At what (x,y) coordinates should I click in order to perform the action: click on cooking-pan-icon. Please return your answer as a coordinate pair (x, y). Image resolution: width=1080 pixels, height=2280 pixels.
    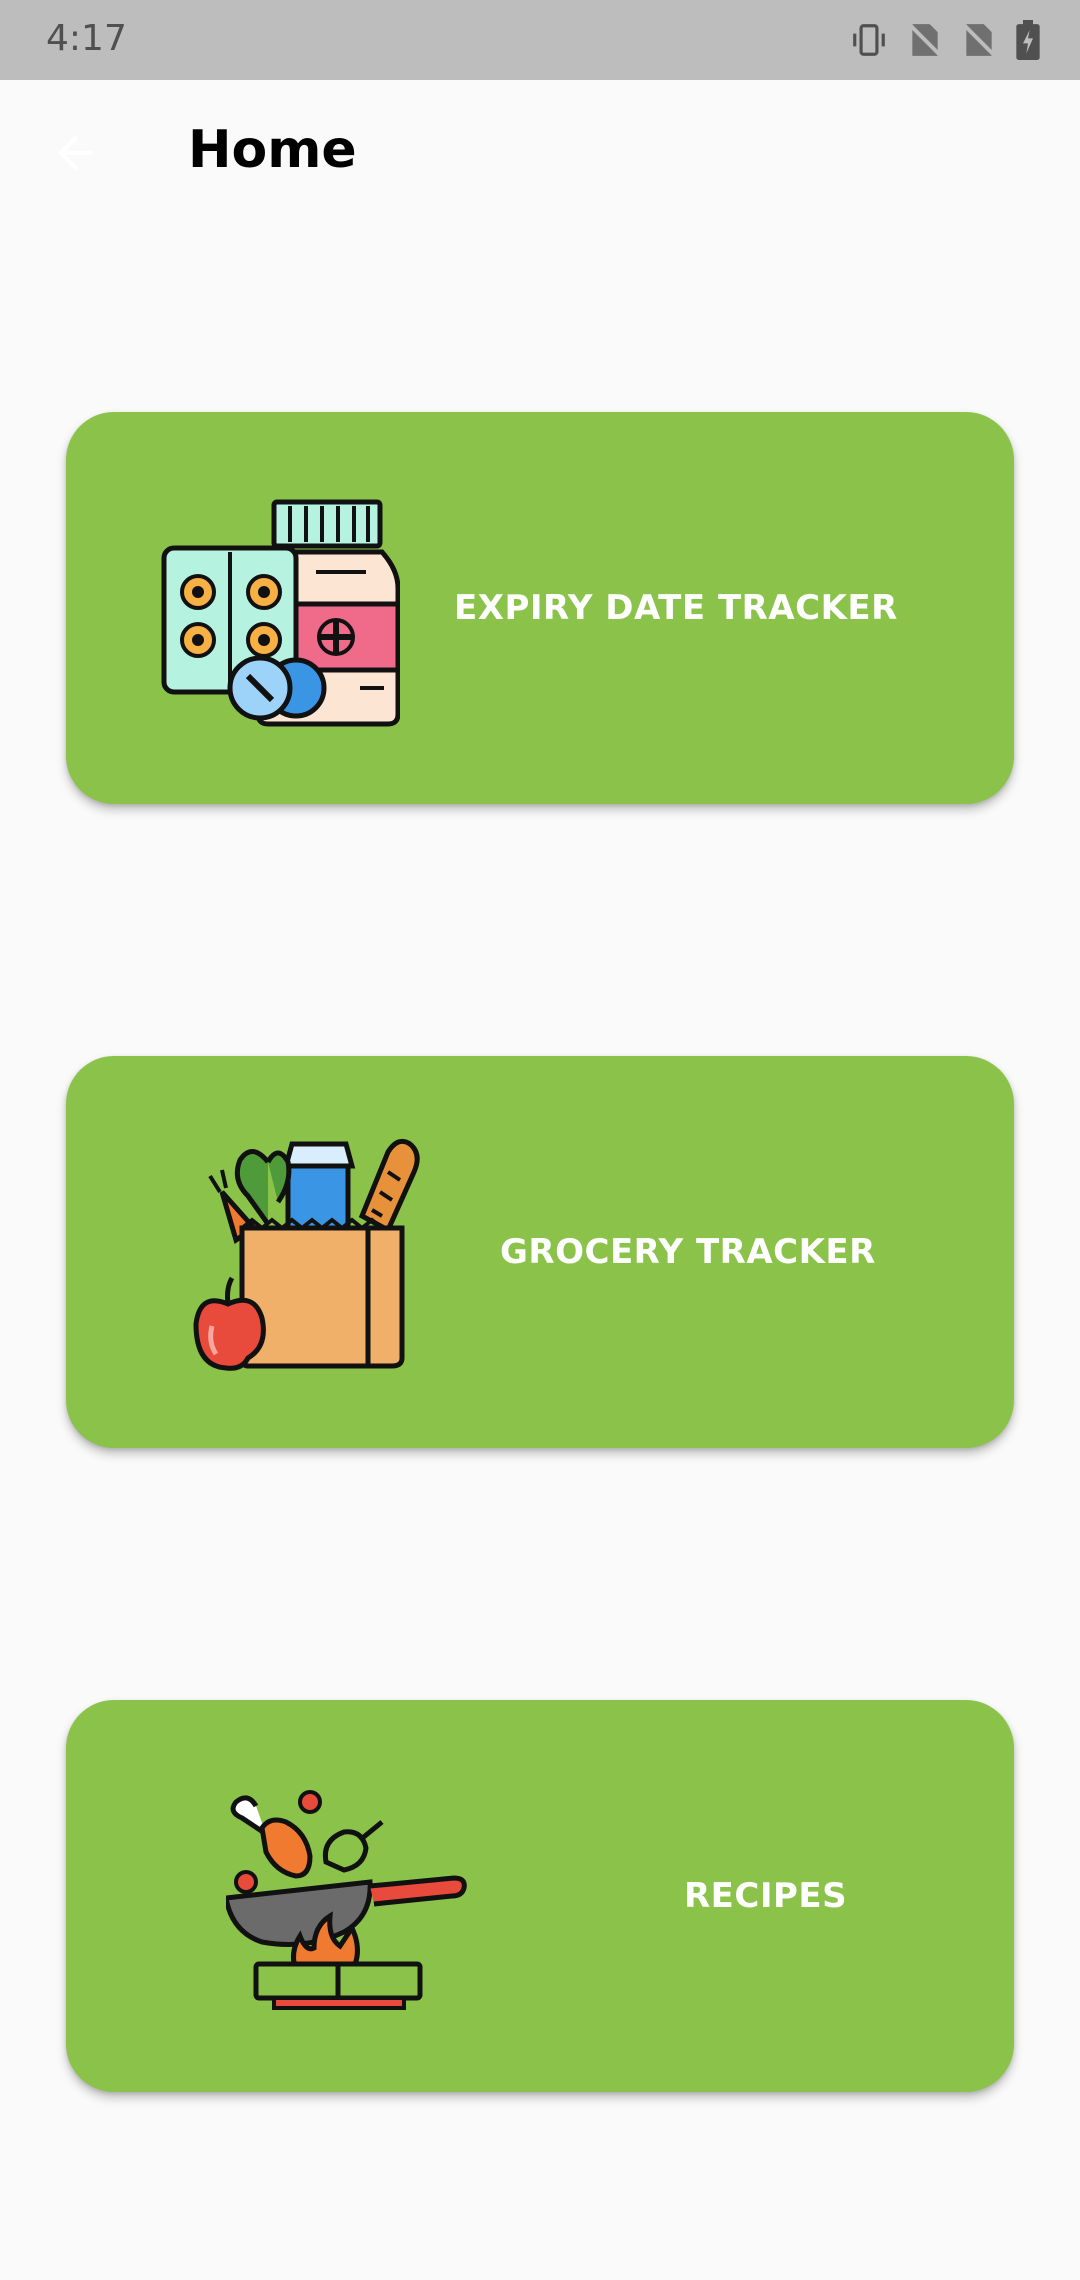
    Looking at the image, I should click on (346, 1900).